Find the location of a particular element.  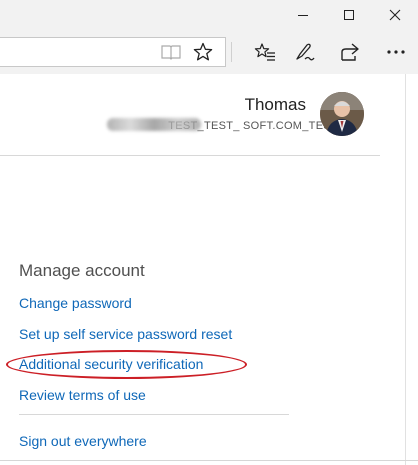

share-button is located at coordinates (351, 52).